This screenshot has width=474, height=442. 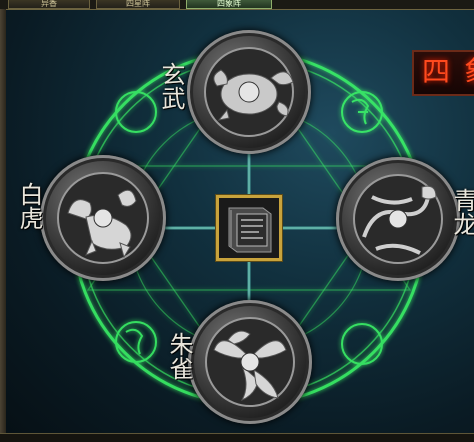 I want to click on book-icon, so click(x=249, y=228).